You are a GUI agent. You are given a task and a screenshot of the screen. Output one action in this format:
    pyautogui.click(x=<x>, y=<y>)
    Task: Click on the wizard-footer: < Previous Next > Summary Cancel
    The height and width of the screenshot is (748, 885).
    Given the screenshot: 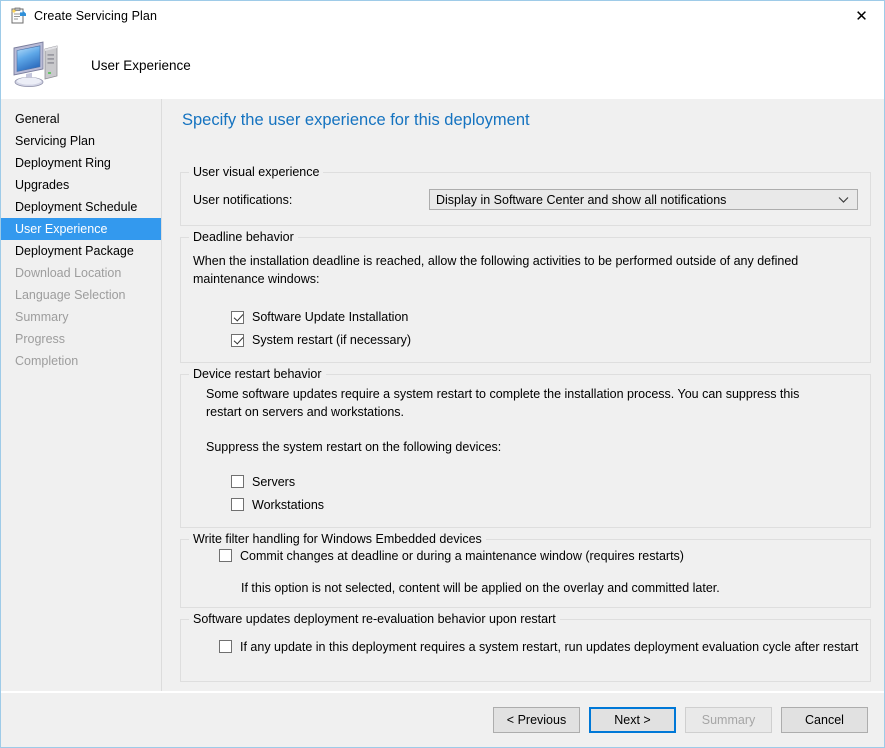 What is the action you would take?
    pyautogui.click(x=442, y=718)
    